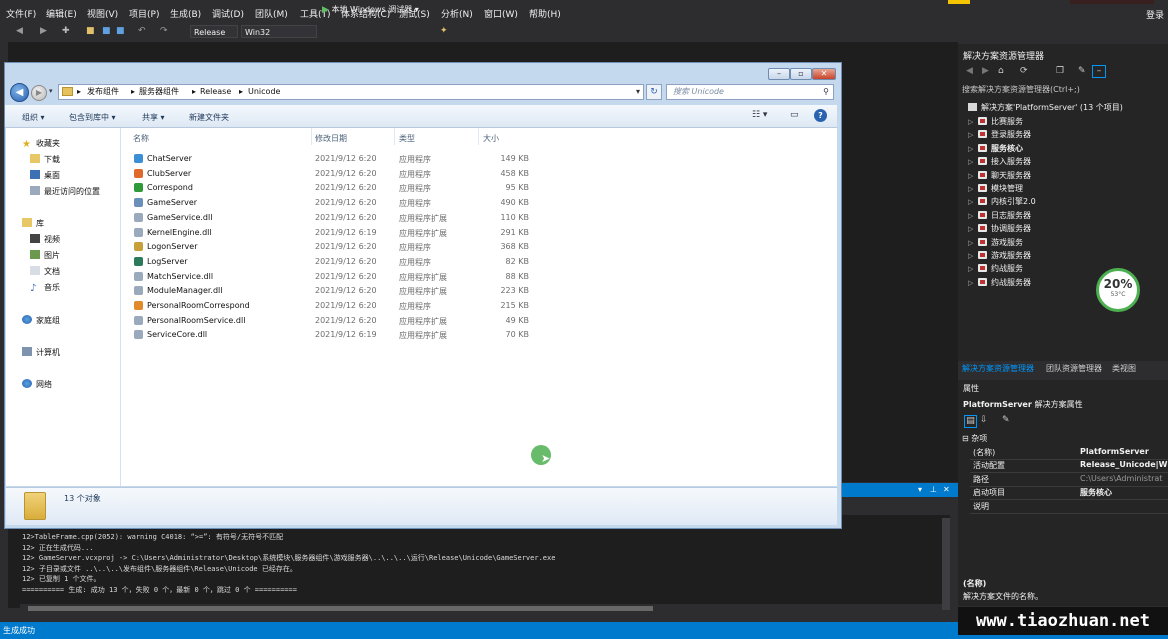  Describe the element at coordinates (1024, 71) in the screenshot. I see `history-icon: ⟳` at that location.